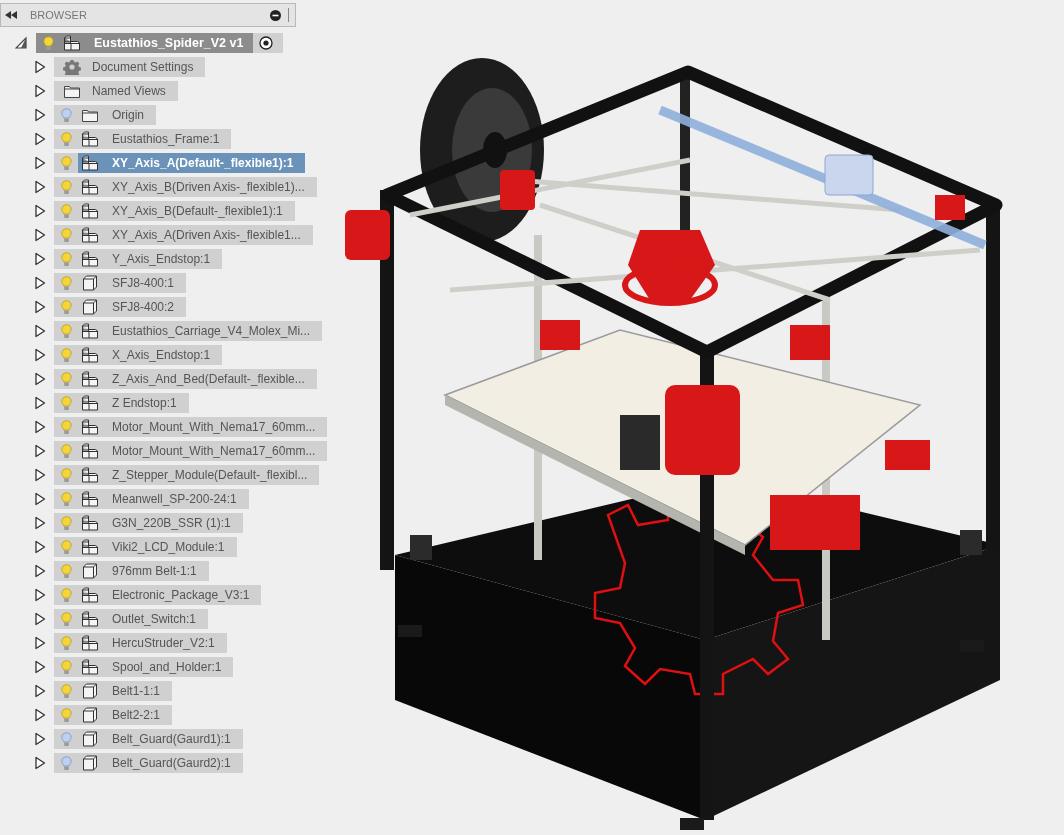 This screenshot has width=1064, height=835. Describe the element at coordinates (121, 403) in the screenshot. I see `tree-item: Z Endstop:1` at that location.